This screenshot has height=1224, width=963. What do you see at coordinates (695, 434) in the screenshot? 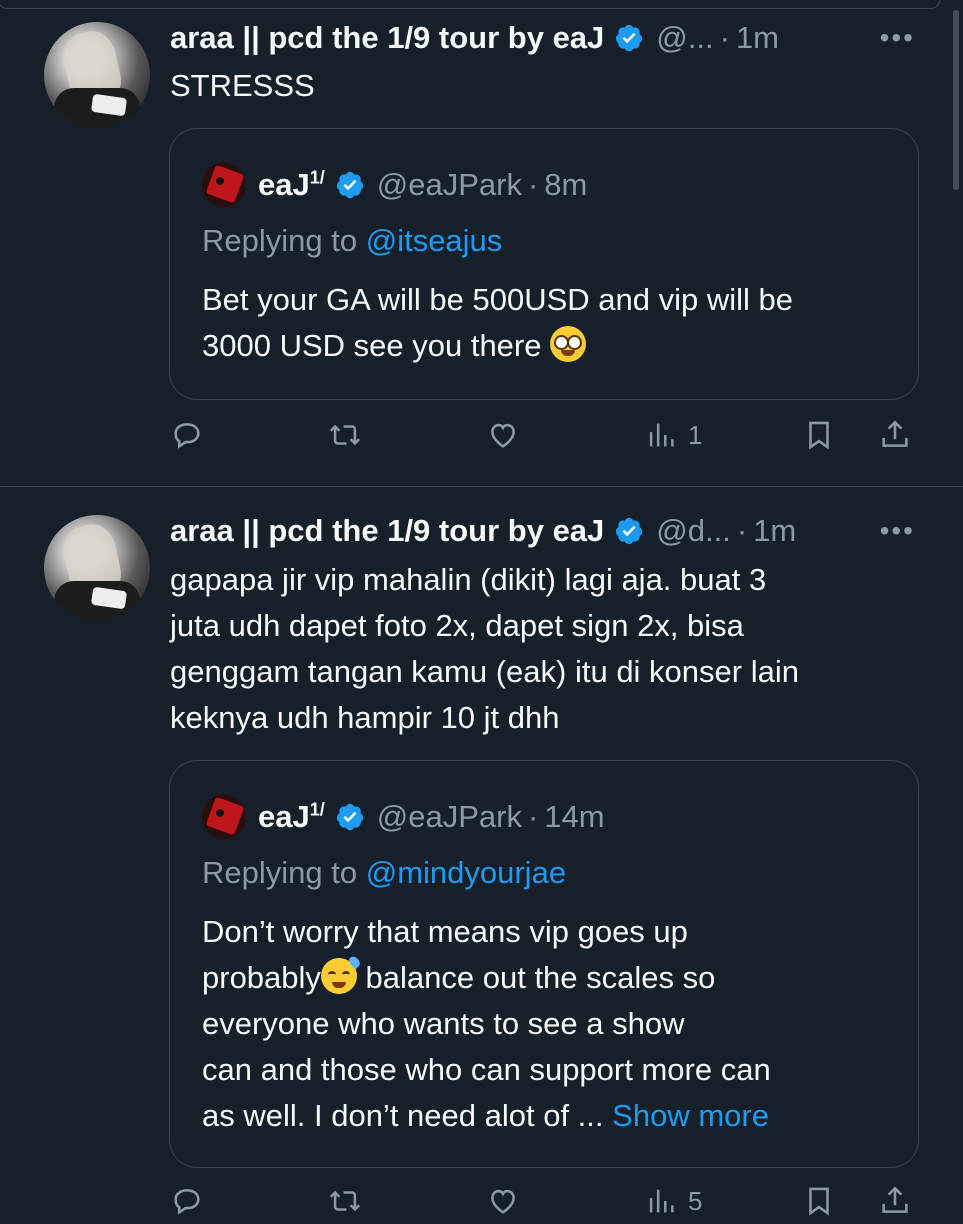
I see `views-count: 1` at bounding box center [695, 434].